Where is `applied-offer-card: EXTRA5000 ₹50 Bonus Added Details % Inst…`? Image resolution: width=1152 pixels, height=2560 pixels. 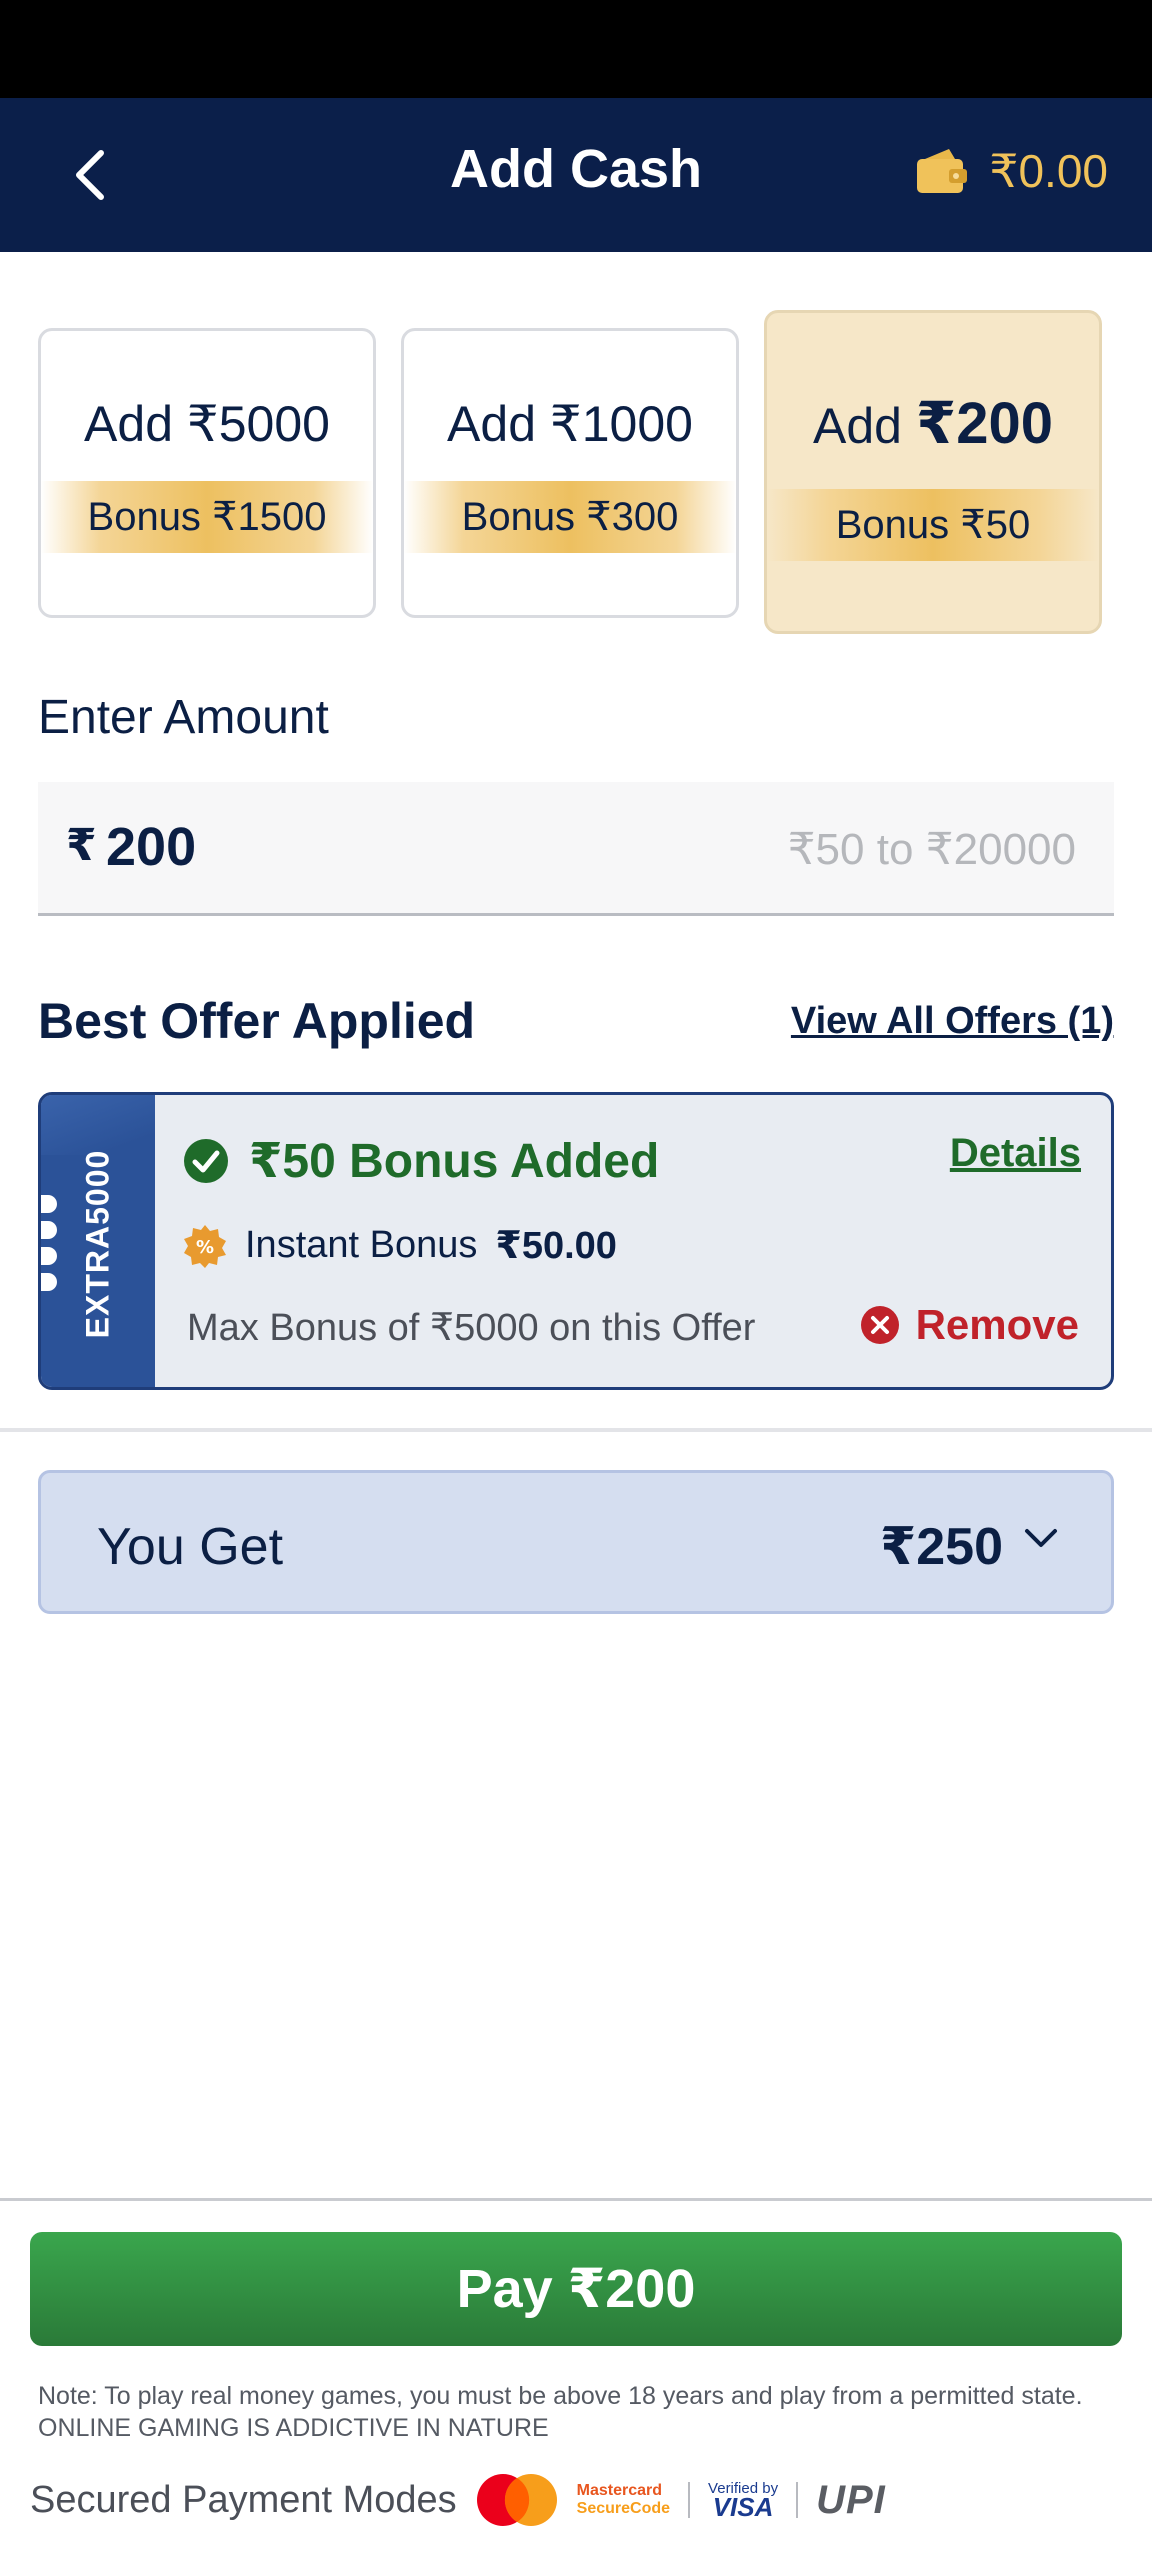 applied-offer-card: EXTRA5000 ₹50 Bonus Added Details % Inst… is located at coordinates (576, 1241).